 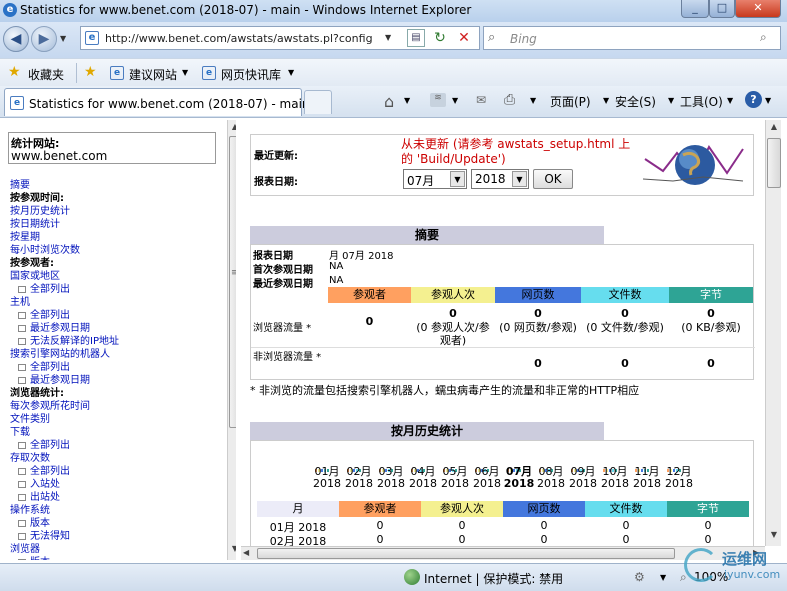 What do you see at coordinates (438, 100) in the screenshot?
I see `feeds-icon: ≋` at bounding box center [438, 100].